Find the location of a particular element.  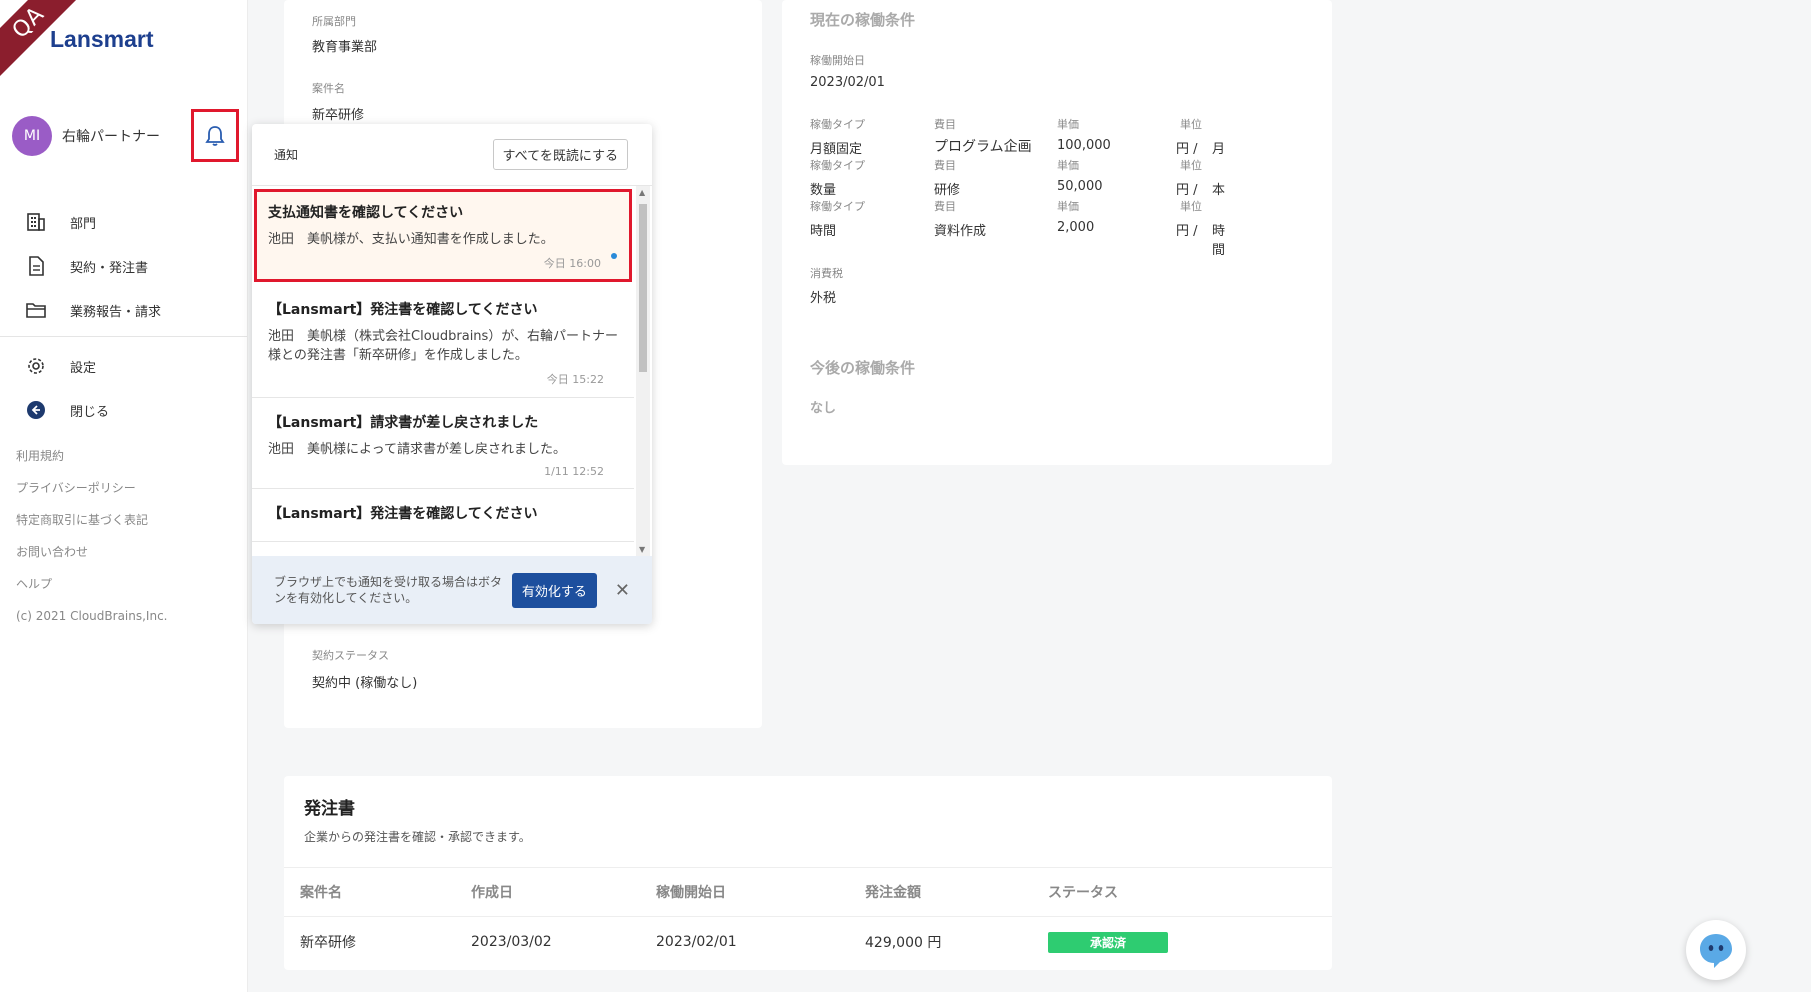

nav-divider is located at coordinates (123, 336).